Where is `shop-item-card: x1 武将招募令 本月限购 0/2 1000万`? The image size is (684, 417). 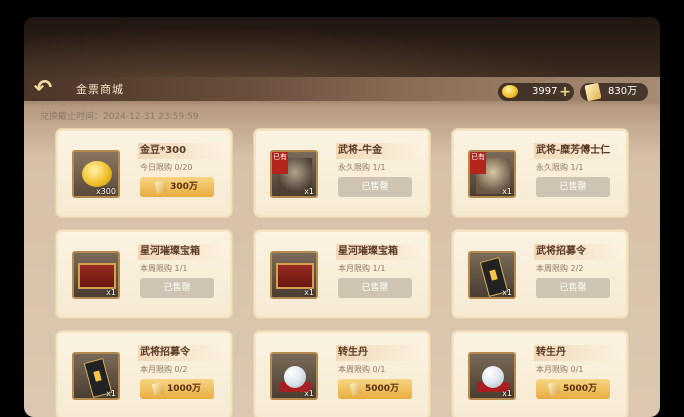
shop-item-card: x1 武将招募令 本月限购 0/2 1000万 is located at coordinates (144, 374).